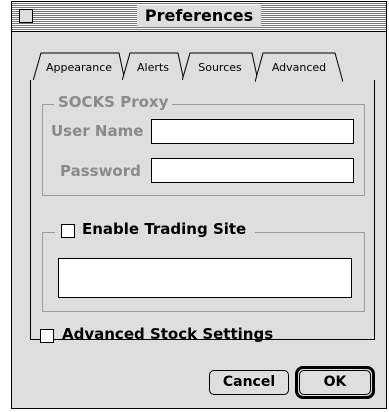  Describe the element at coordinates (249, 382) in the screenshot. I see `cancel-button: Cancel` at that location.